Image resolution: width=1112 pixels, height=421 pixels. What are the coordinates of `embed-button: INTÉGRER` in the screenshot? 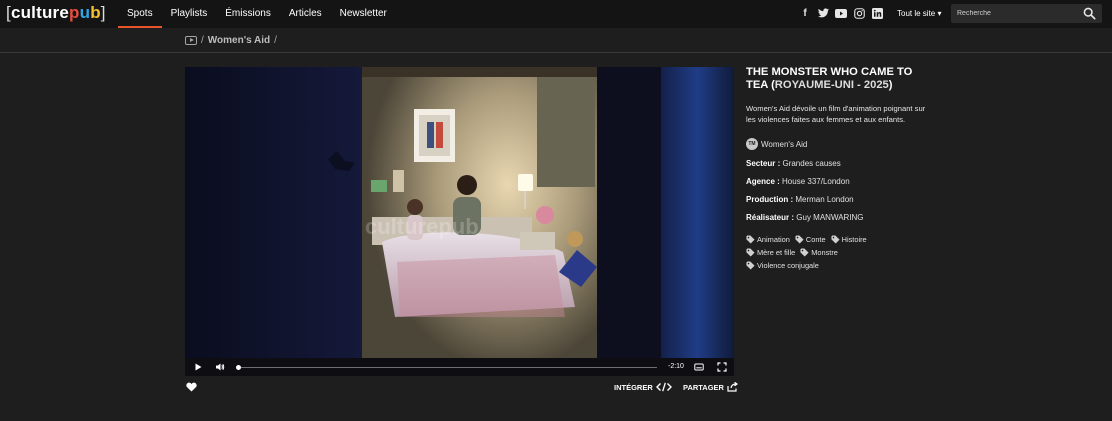 It's located at (643, 387).